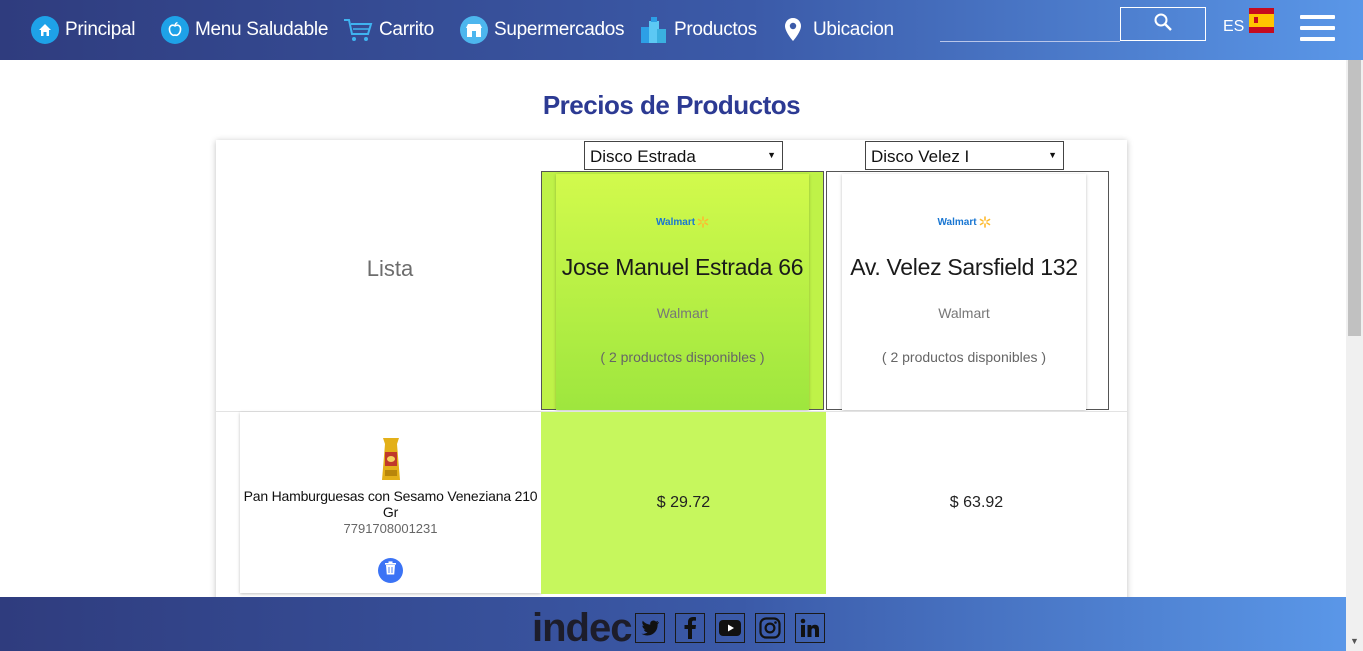  I want to click on page-title: Precios de Productos, so click(671, 105).